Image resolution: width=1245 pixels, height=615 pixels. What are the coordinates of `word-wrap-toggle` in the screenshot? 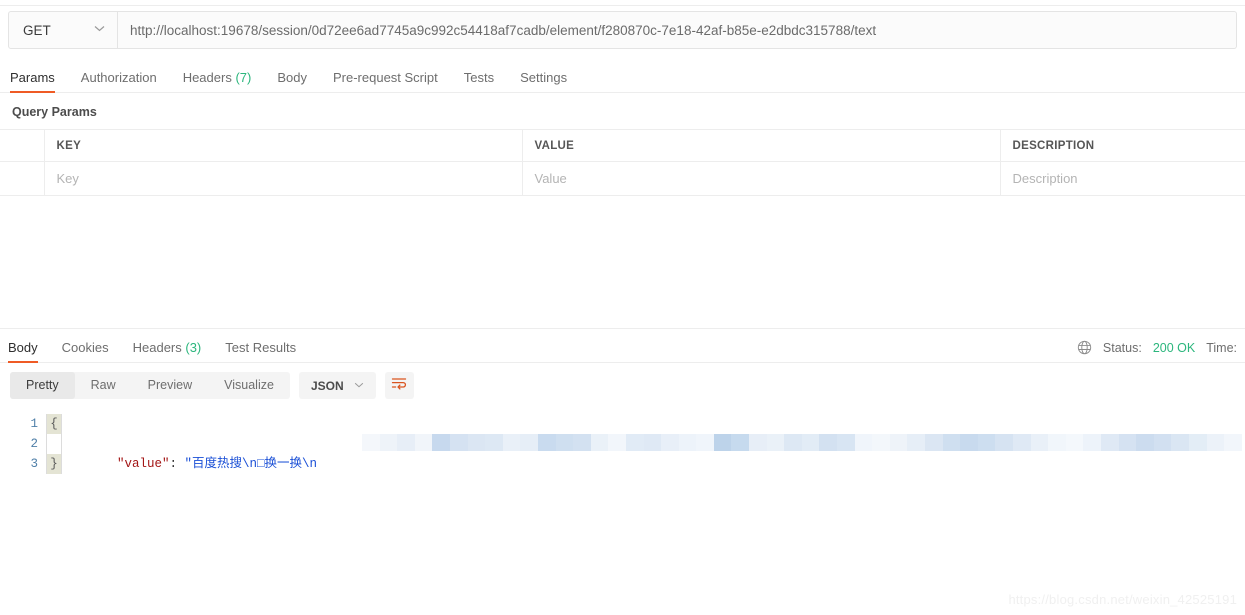 It's located at (399, 385).